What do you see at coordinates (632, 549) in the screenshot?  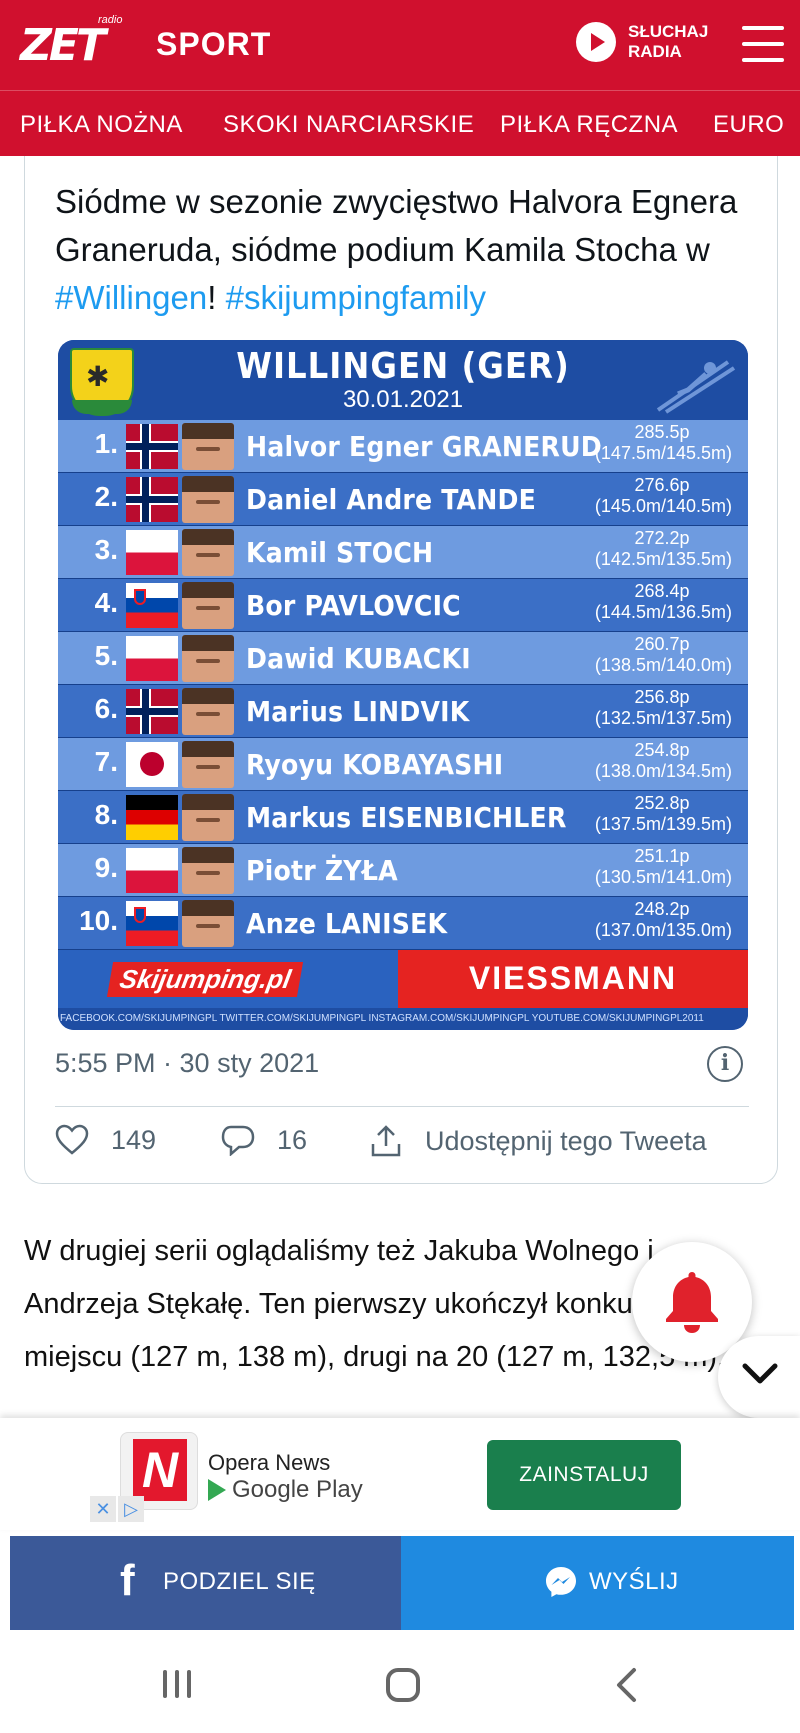 I see `athlete-score: 272.2p (142.5m/135.5m)` at bounding box center [632, 549].